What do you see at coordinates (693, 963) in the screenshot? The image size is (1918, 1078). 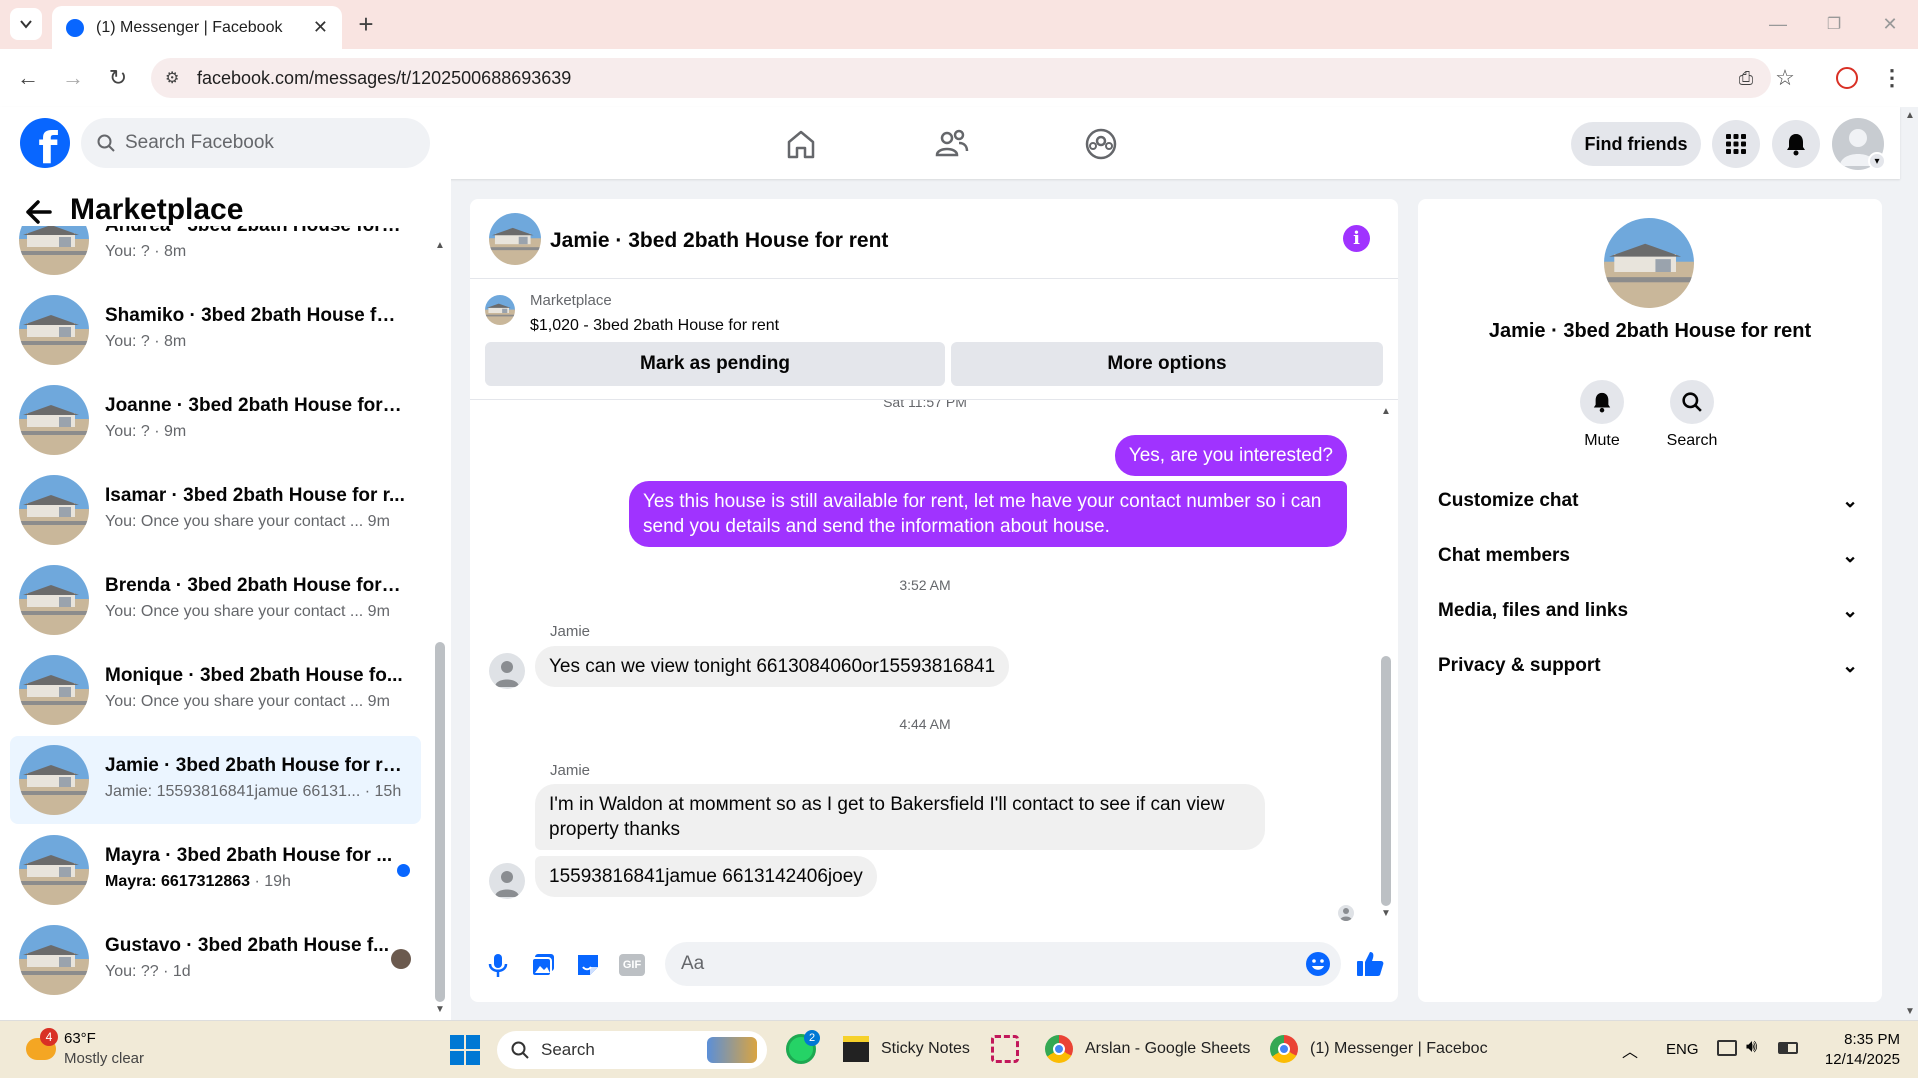 I see `message-placeholder: Aa` at bounding box center [693, 963].